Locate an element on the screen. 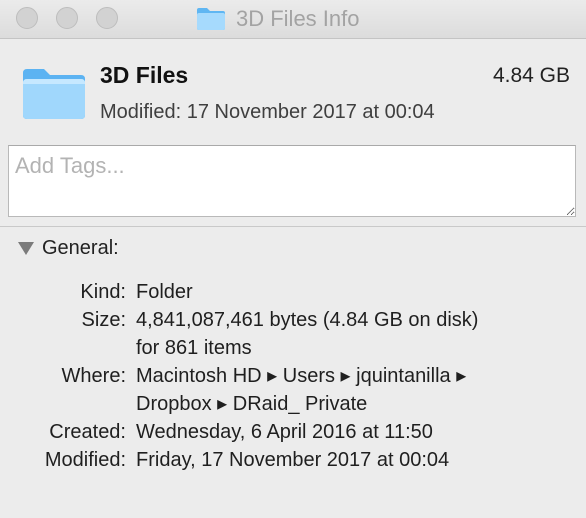 The image size is (586, 518). info-row-size-continued: for 861 items is located at coordinates (293, 348).